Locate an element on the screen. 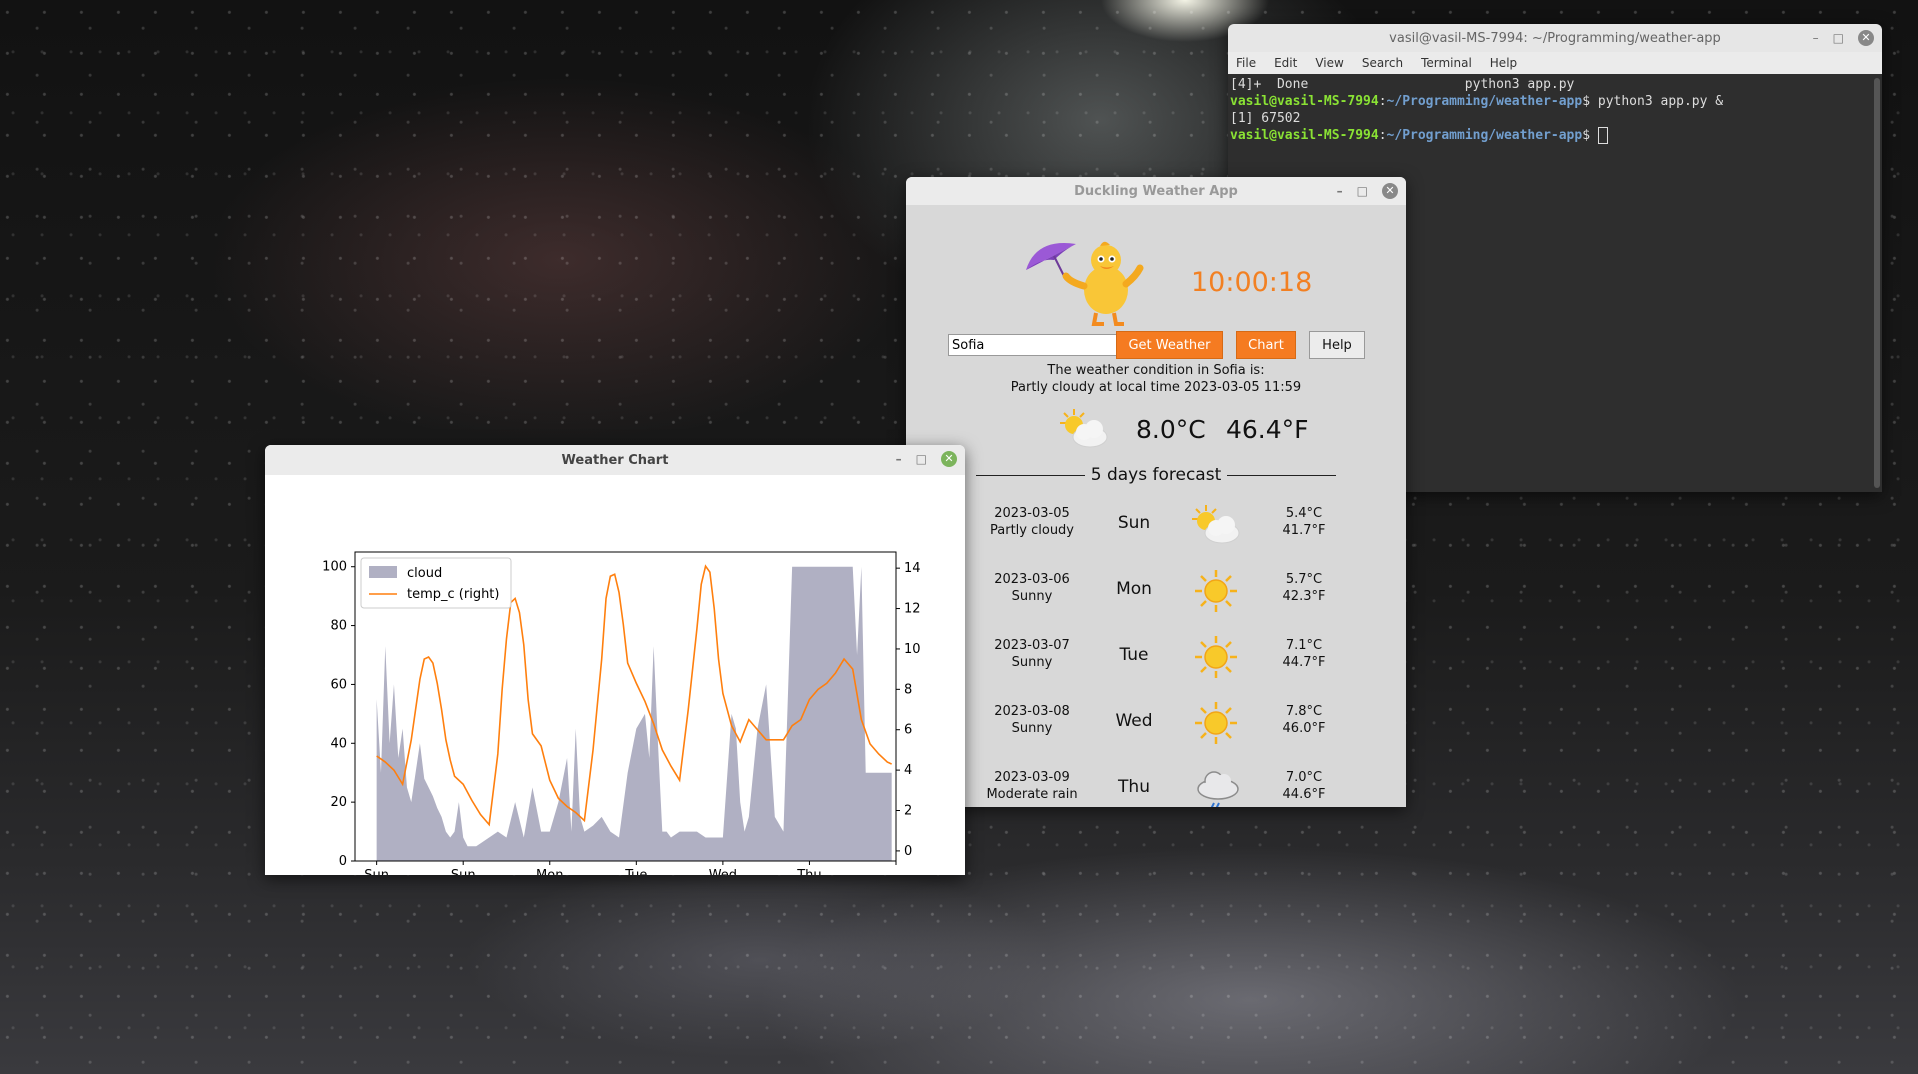 This screenshot has height=1074, width=1918. forecast-date: 2023-03-08 is located at coordinates (1032, 711).